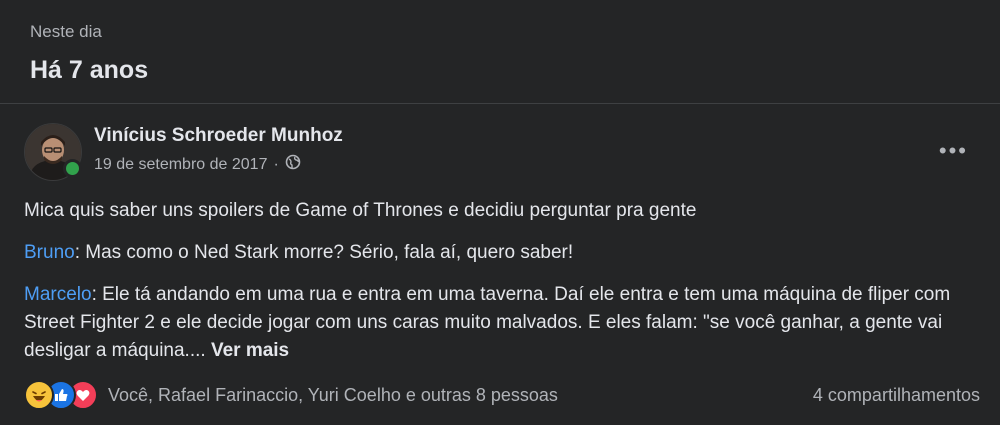 This screenshot has height=425, width=1000. Describe the element at coordinates (896, 395) in the screenshot. I see `shares-count: 4 compartilhamentos` at that location.